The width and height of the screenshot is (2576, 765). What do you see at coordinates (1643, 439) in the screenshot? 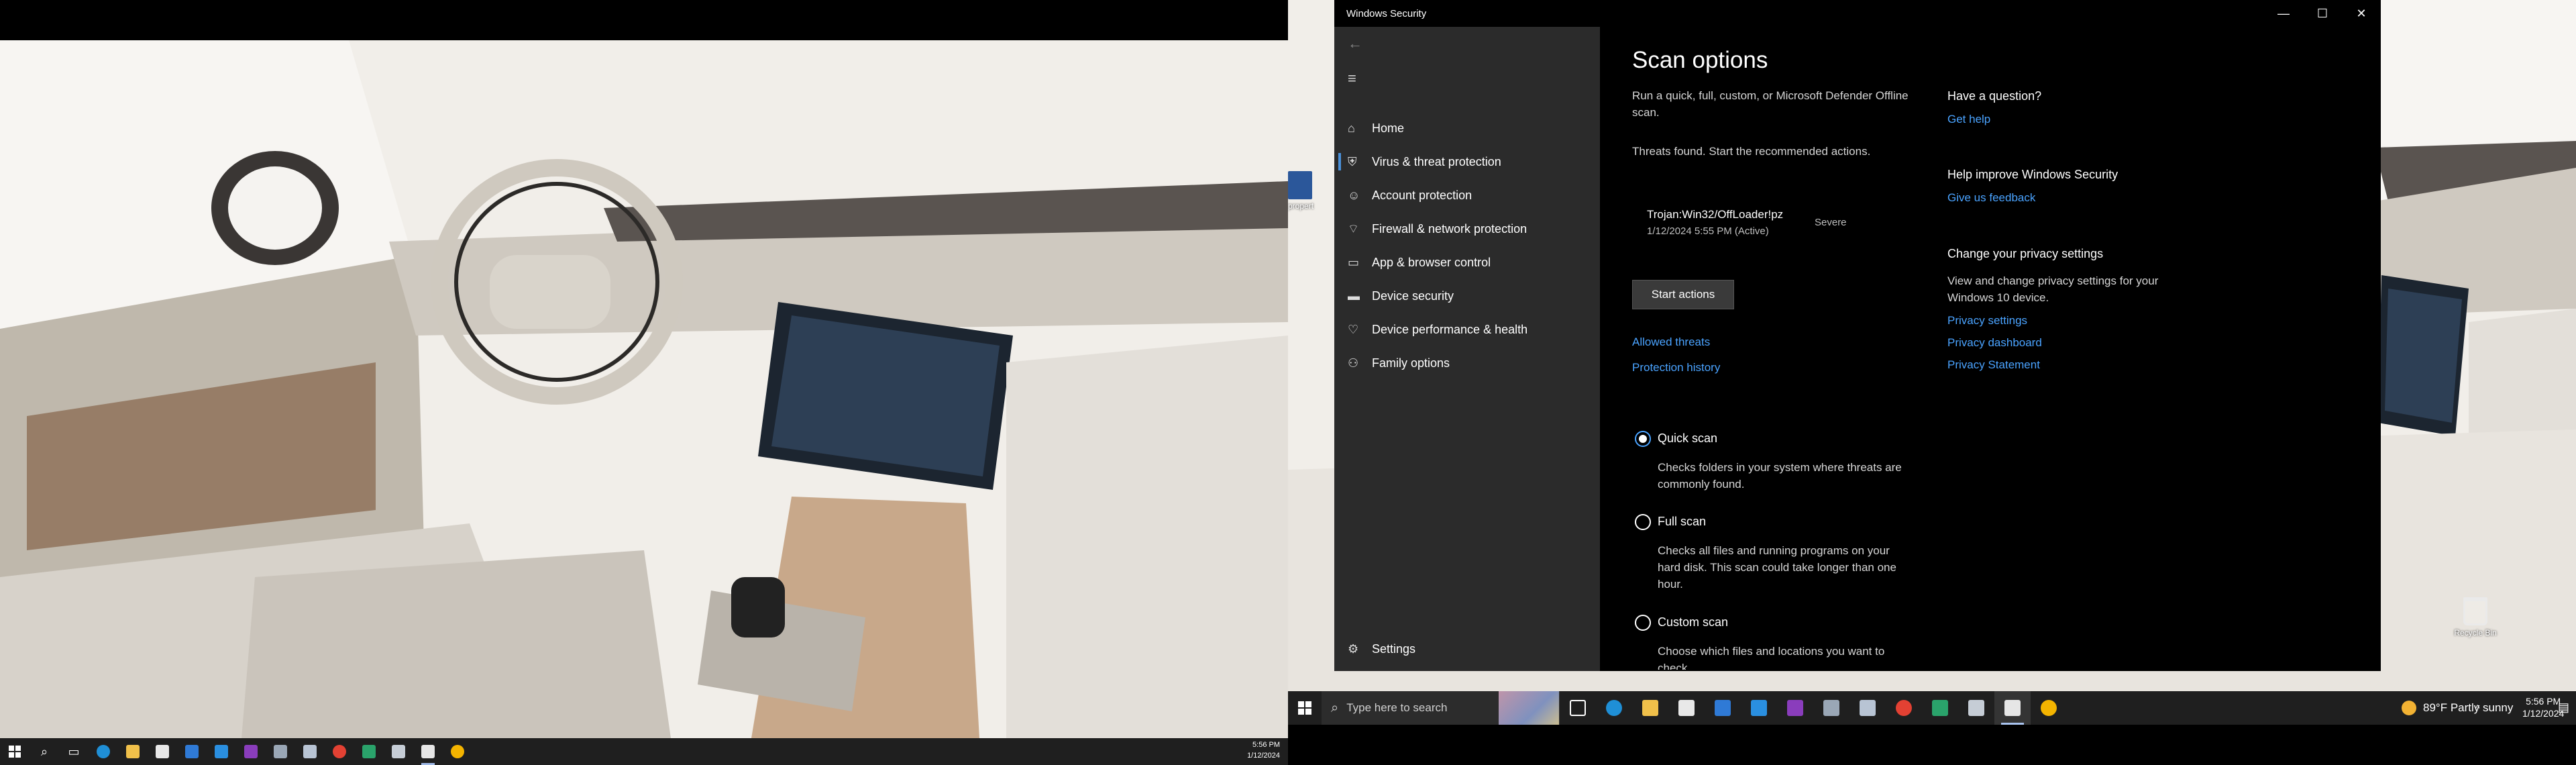
I see `quick-scan-radio` at bounding box center [1643, 439].